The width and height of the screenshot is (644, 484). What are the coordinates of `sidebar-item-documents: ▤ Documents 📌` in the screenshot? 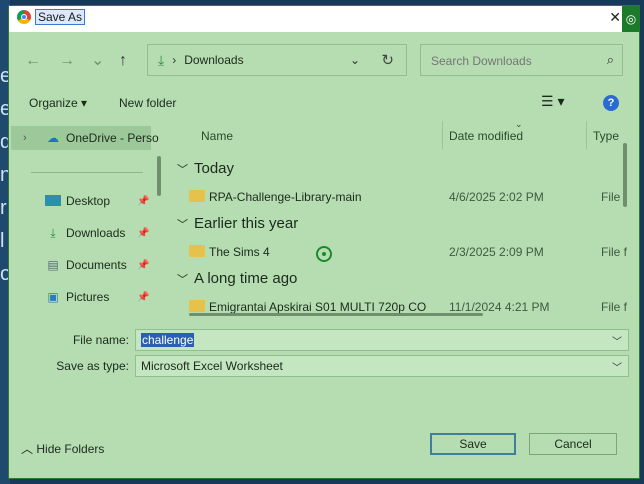 It's located at (81, 265).